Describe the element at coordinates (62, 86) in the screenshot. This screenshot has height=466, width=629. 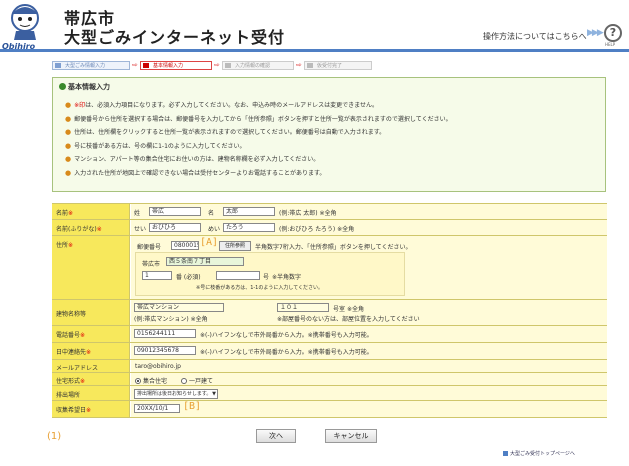
I see `bullet-circle-icon` at that location.